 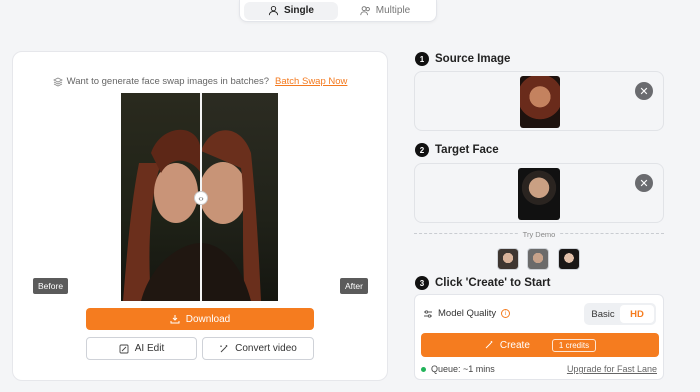 I want to click on mode-switch: Single Multiple, so click(x=338, y=11).